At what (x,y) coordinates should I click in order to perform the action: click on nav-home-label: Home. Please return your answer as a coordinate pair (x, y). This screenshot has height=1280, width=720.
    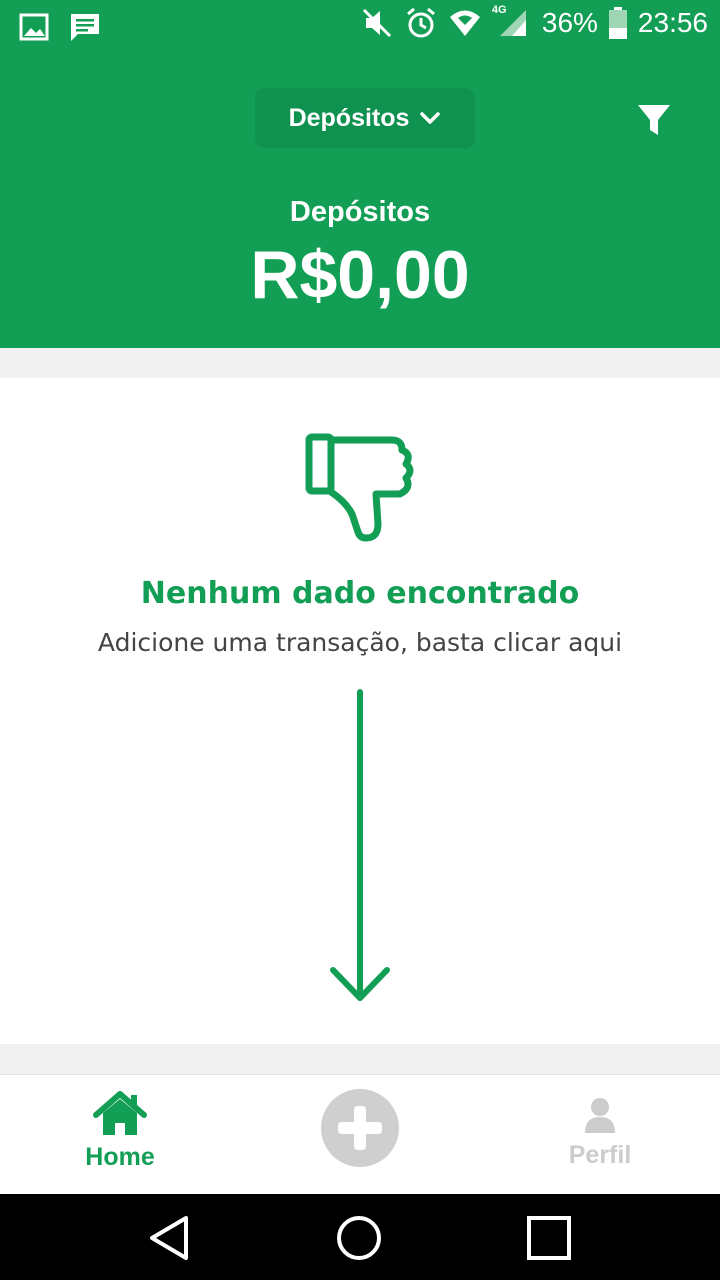
    Looking at the image, I should click on (120, 1157).